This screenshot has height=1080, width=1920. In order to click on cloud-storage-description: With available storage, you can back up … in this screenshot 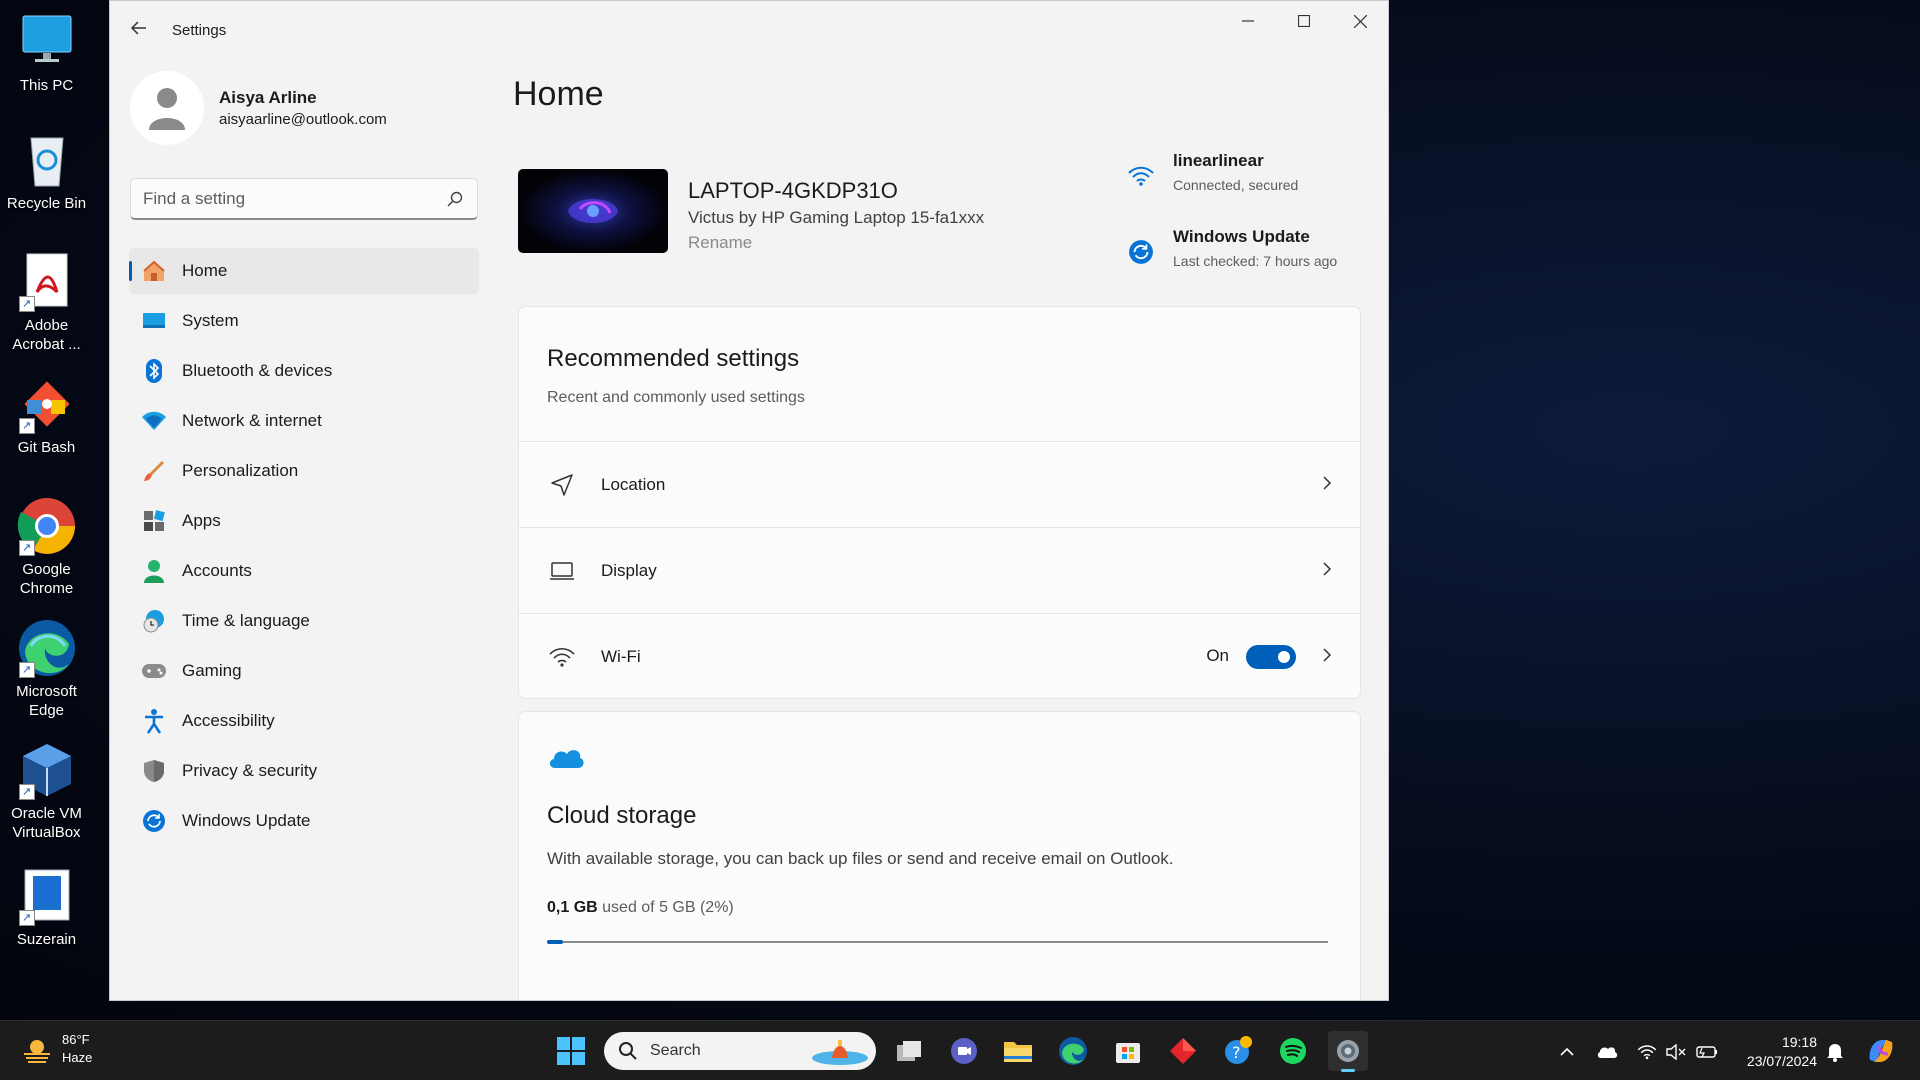, I will do `click(860, 858)`.